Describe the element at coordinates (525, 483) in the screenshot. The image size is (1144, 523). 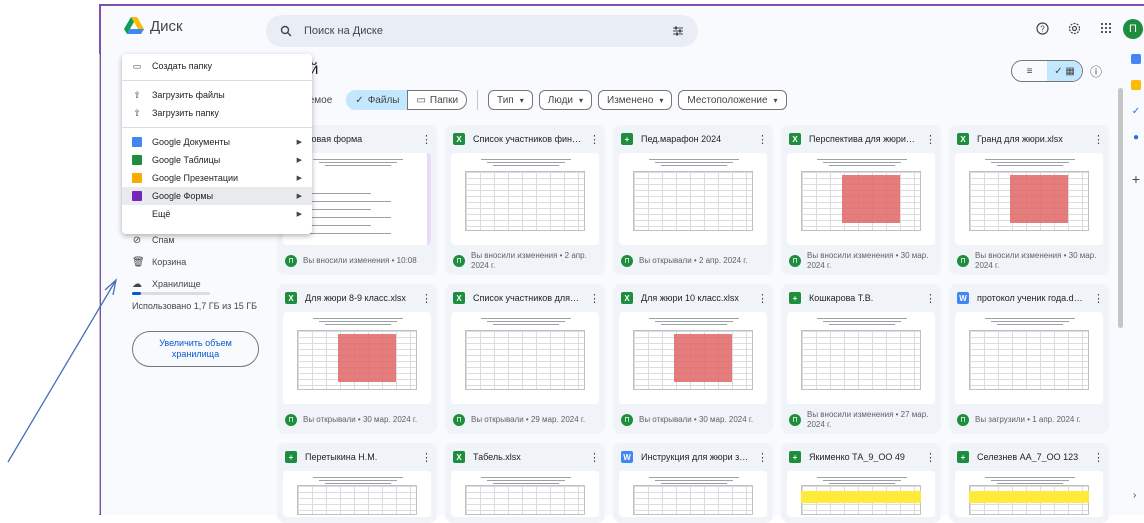
I see `file-card: X Табель.xlsx ⋮` at that location.